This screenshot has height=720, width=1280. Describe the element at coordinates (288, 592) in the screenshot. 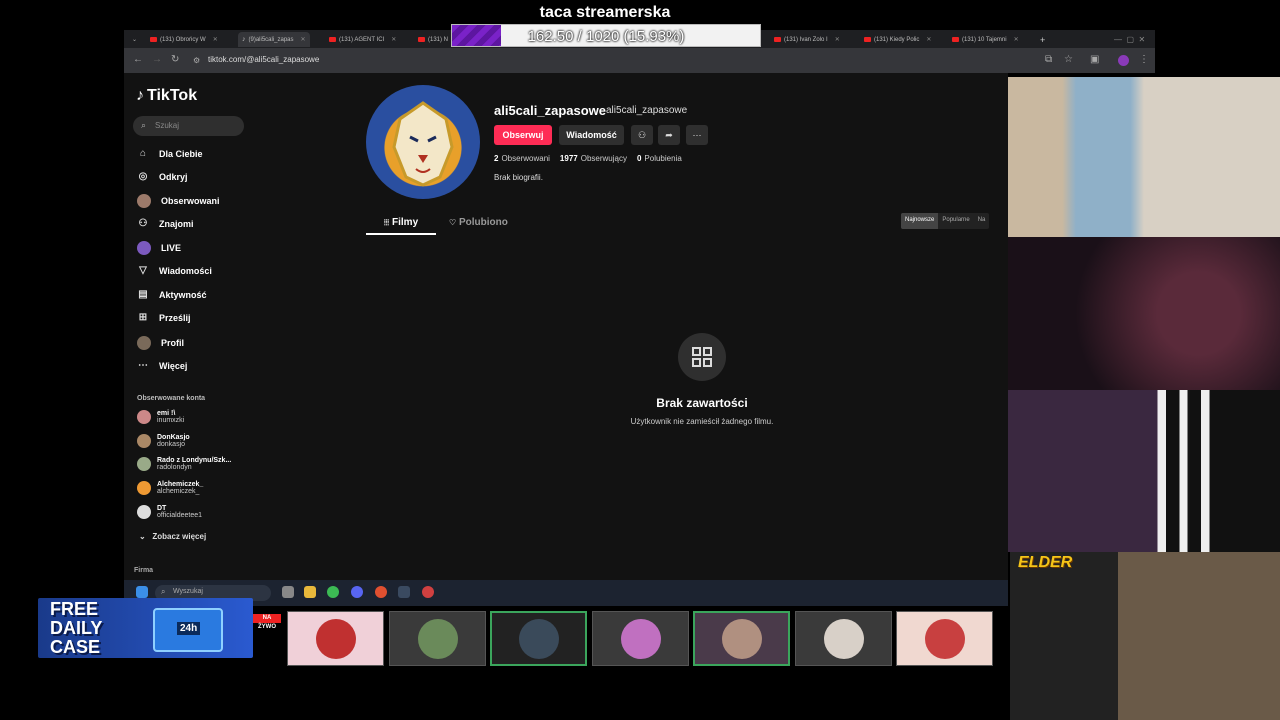

I see `task-view-icon` at that location.